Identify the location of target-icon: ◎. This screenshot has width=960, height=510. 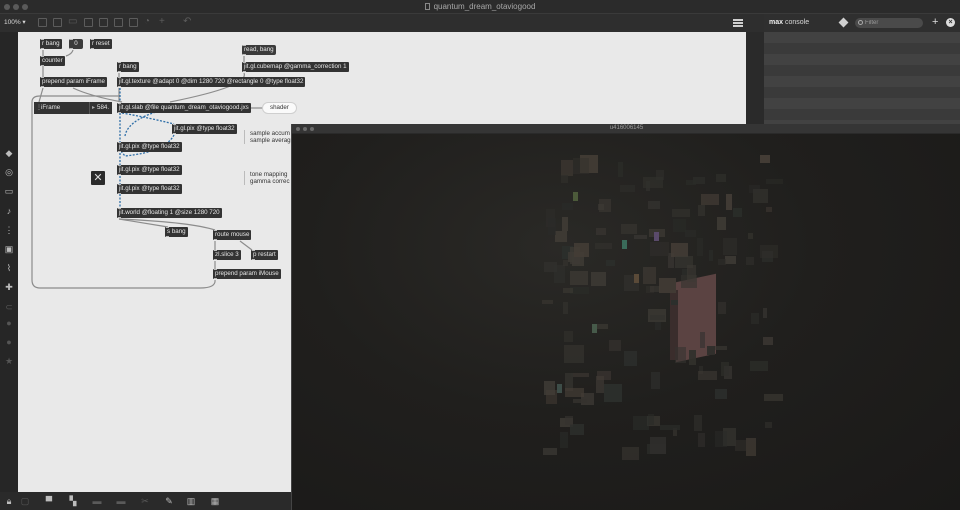
(9, 172).